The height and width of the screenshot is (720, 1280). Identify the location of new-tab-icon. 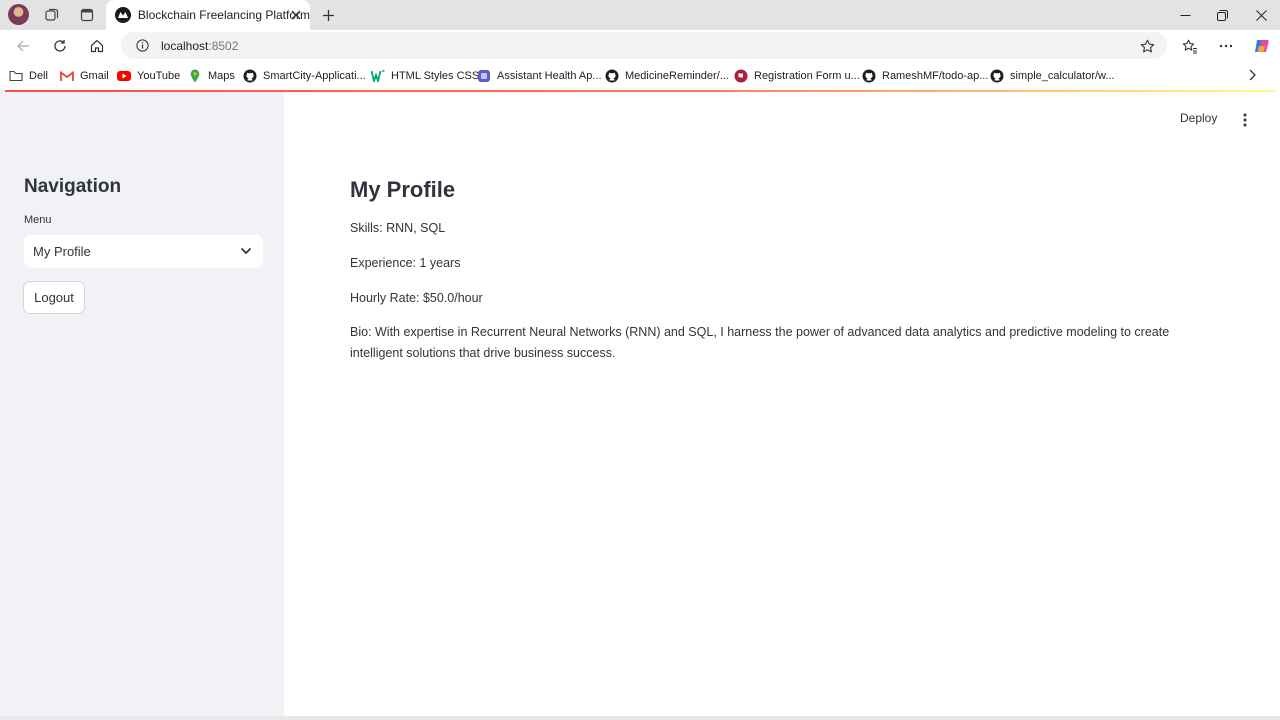
(328, 15).